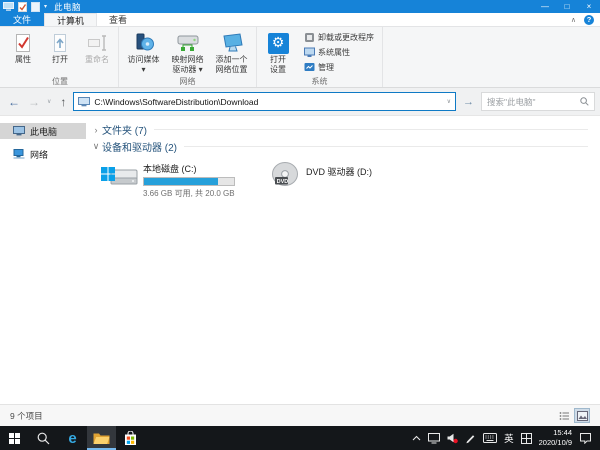 Image resolution: width=600 pixels, height=450 pixels. I want to click on window-controls: — □ ×, so click(567, 6).